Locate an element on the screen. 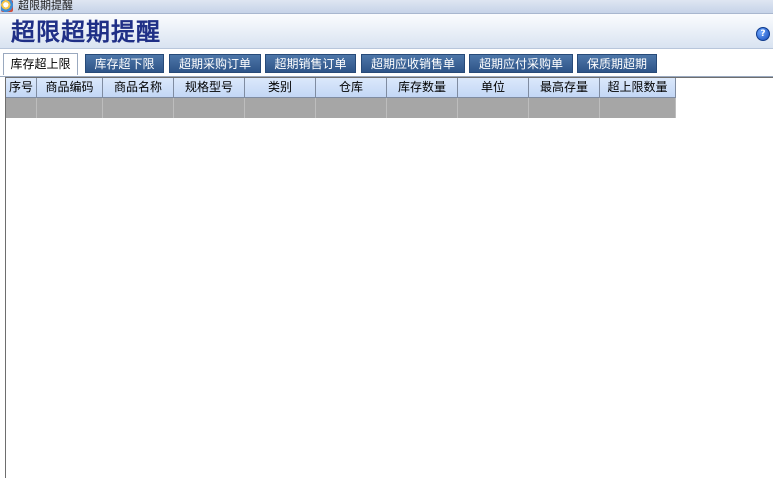 Image resolution: width=773 pixels, height=478 pixels. table-row is located at coordinates (341, 108).